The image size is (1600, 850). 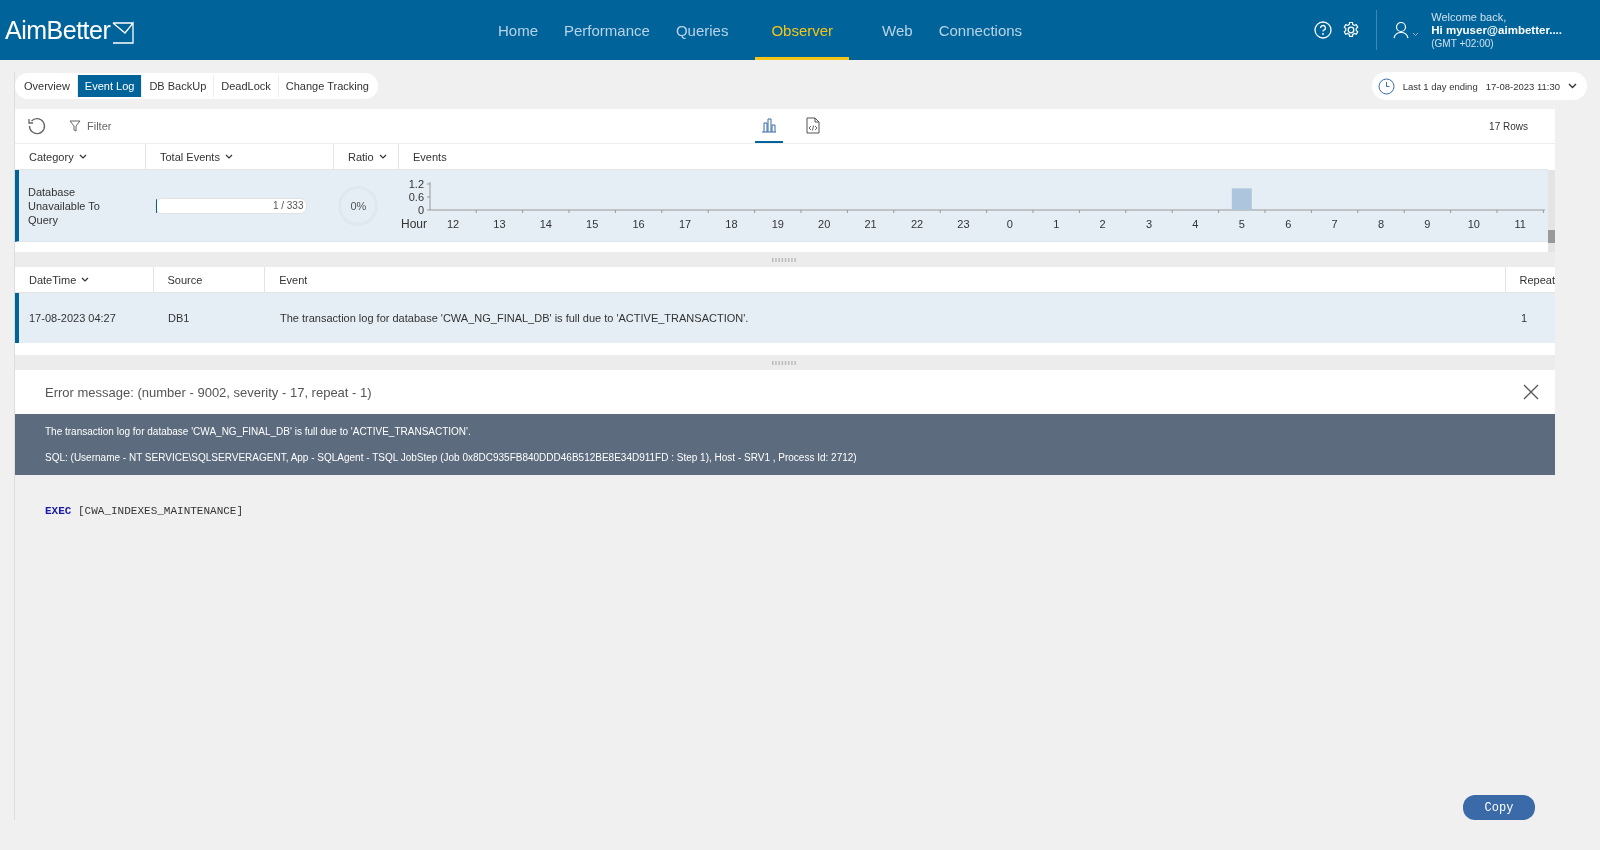 I want to click on welcome-text: Welcome back,, so click(x=1469, y=17).